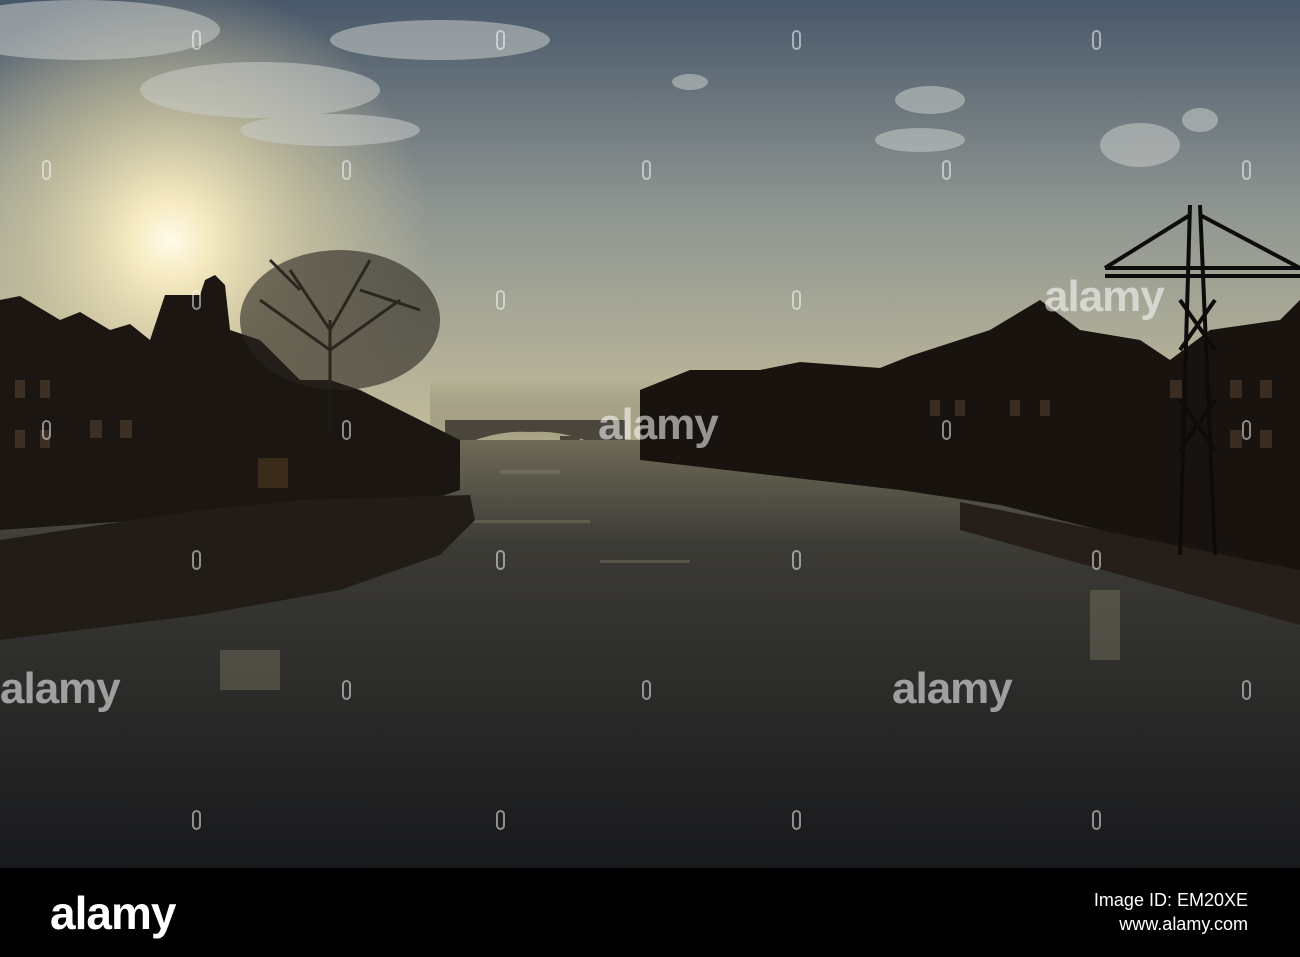  I want to click on image-id: EM20XE, so click(1212, 900).